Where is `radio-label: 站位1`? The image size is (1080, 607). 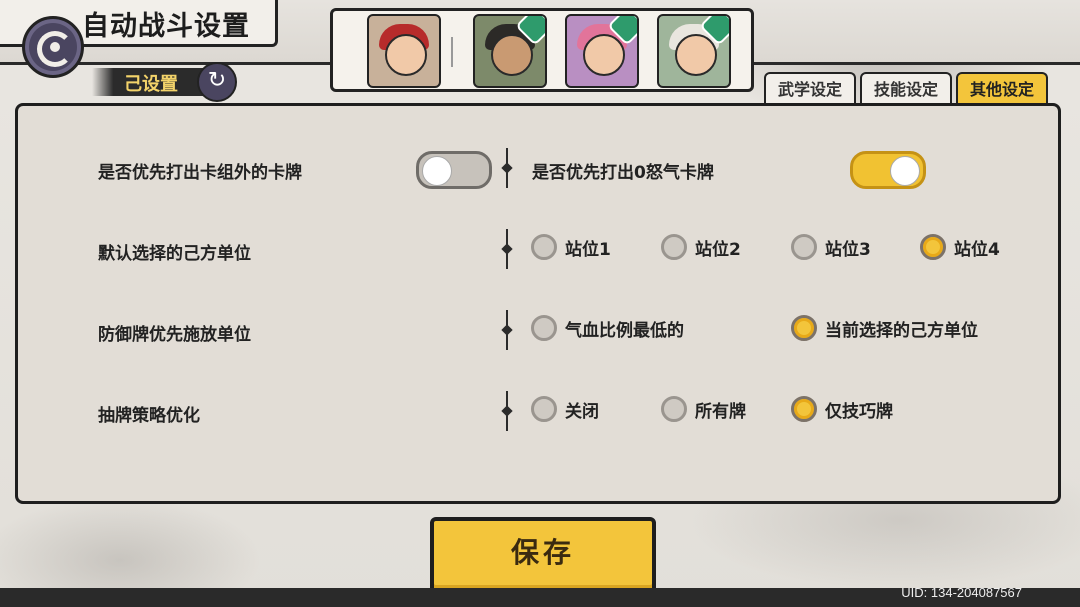
radio-label: 站位1 is located at coordinates (588, 249).